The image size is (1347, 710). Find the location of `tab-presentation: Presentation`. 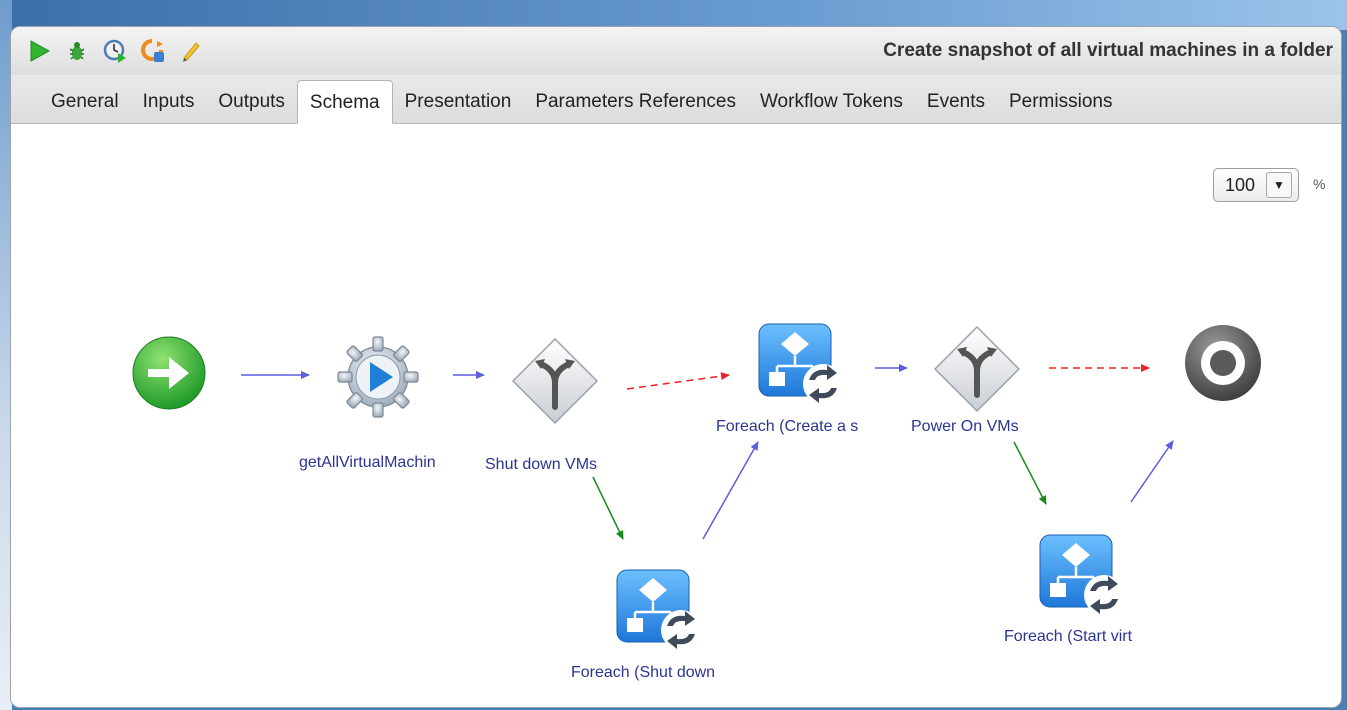

tab-presentation: Presentation is located at coordinates (458, 101).